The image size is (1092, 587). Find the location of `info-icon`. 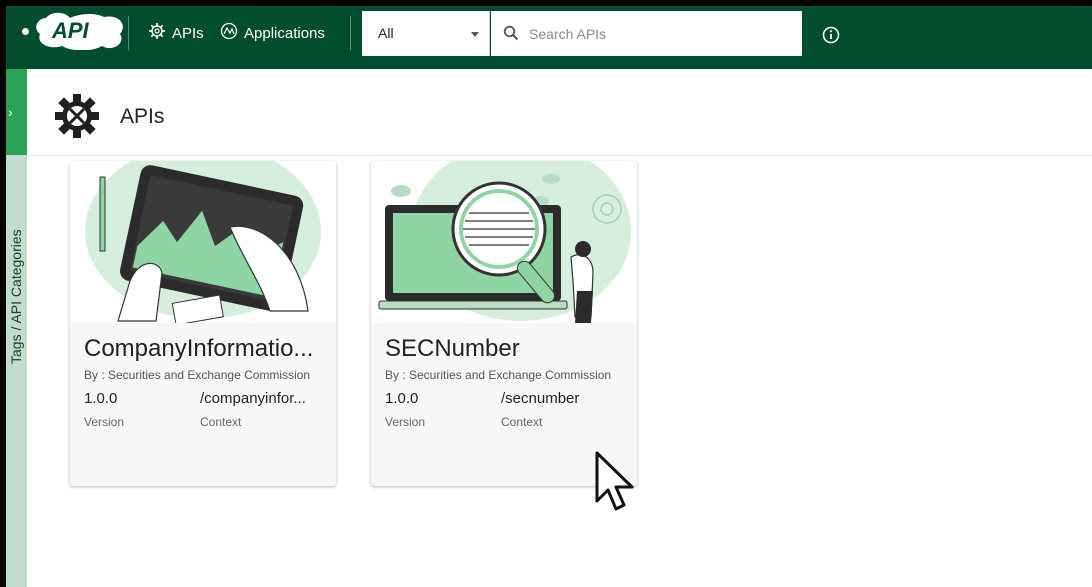

info-icon is located at coordinates (831, 37).